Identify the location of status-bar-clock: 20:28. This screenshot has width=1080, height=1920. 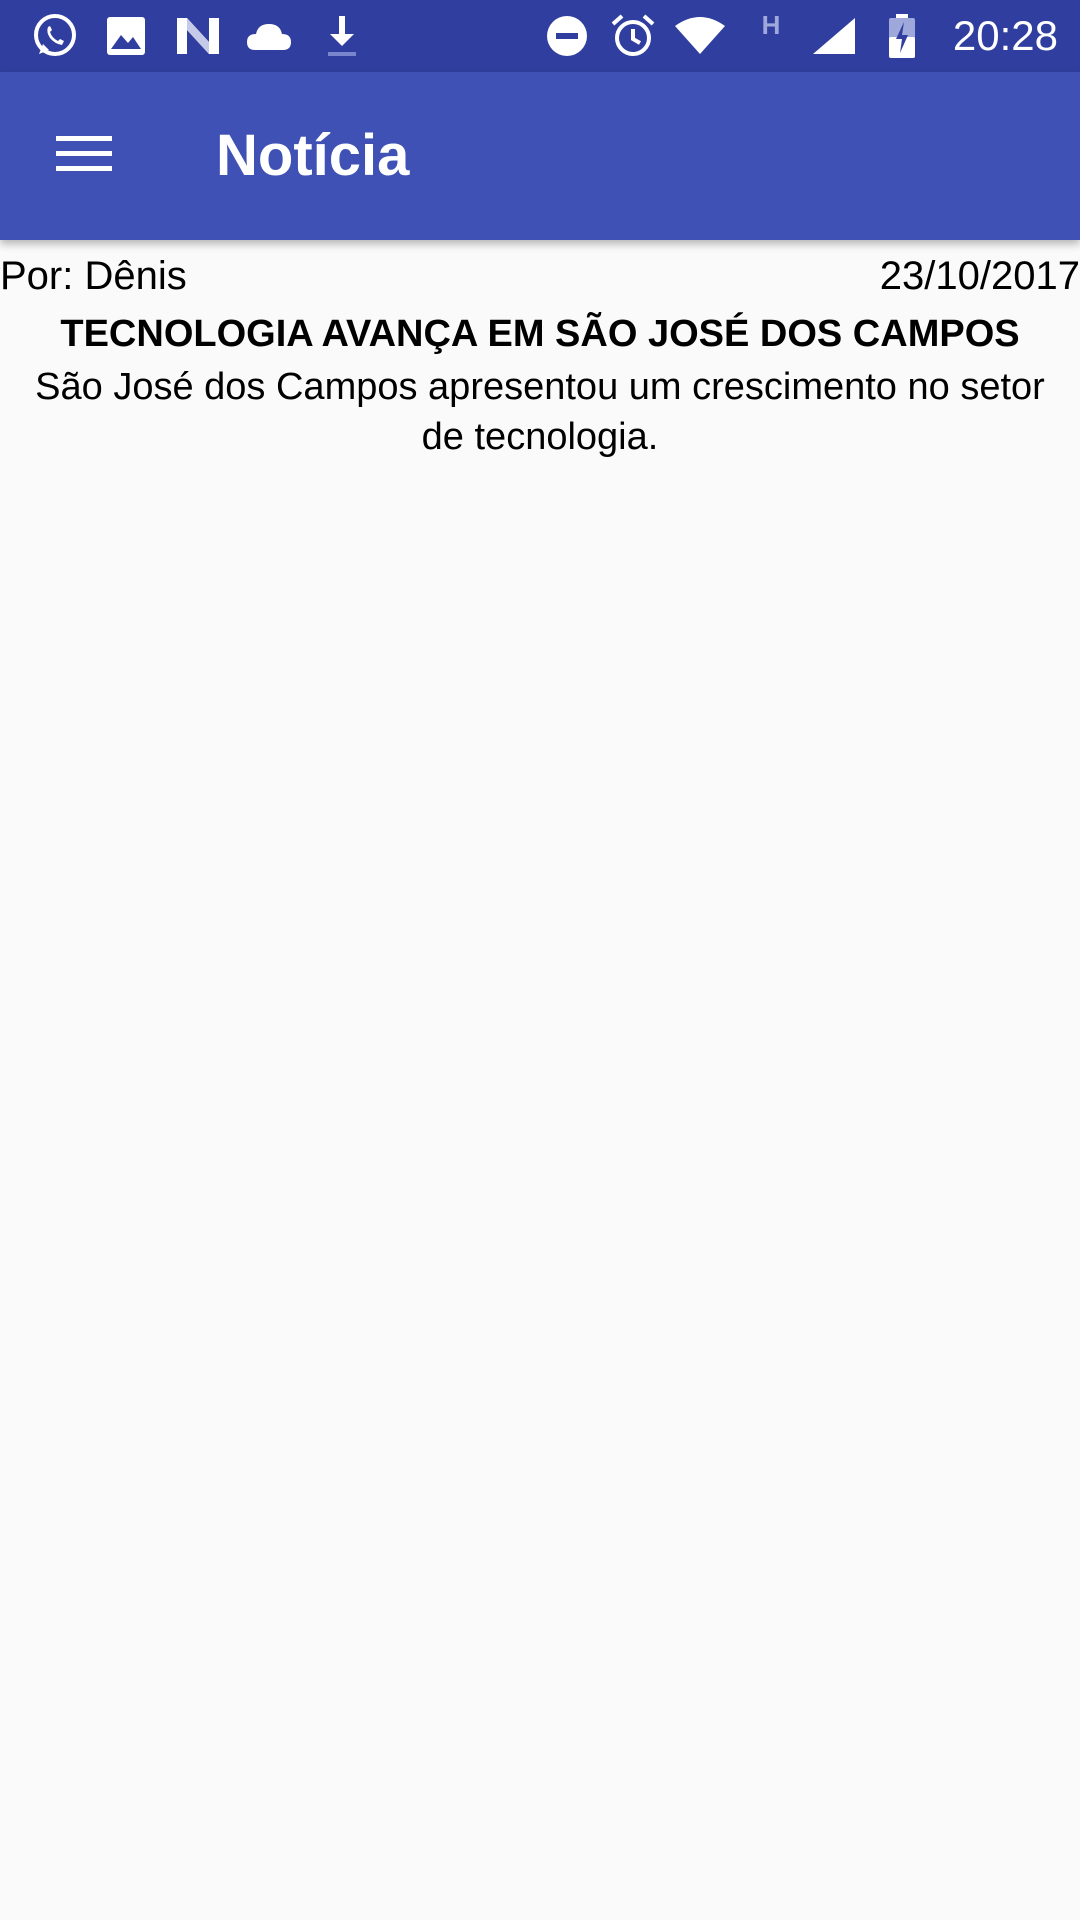
(1005, 35).